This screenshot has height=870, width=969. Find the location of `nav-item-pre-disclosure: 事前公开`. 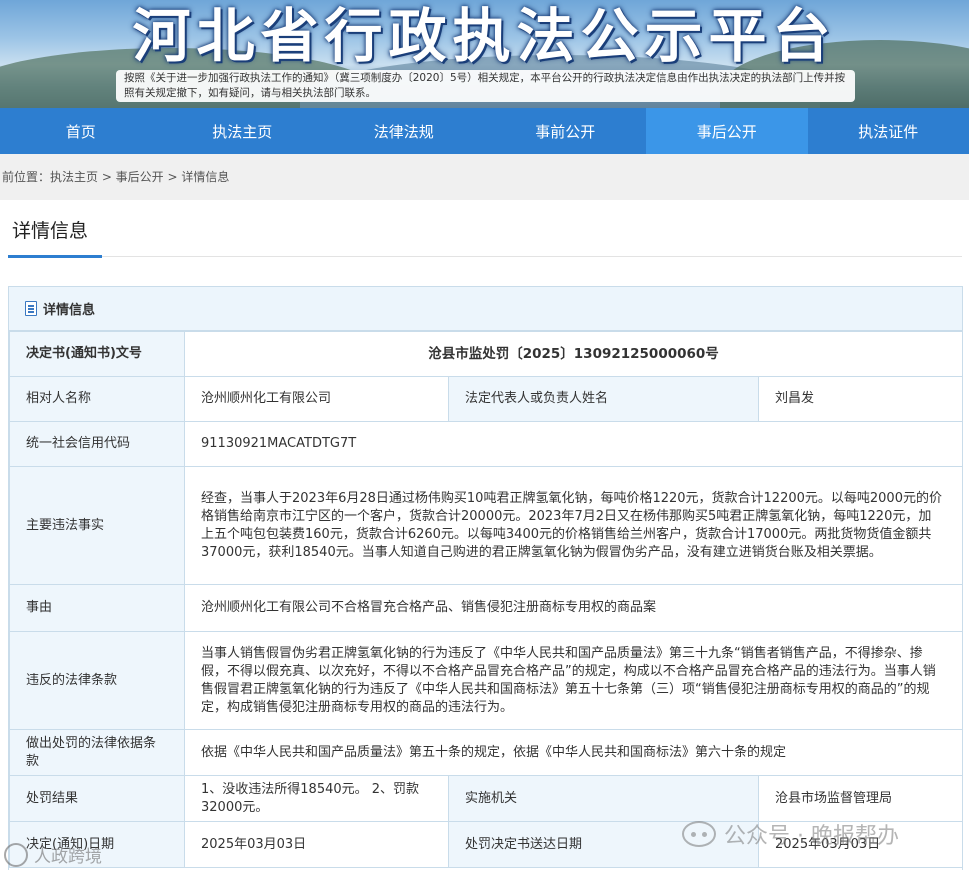

nav-item-pre-disclosure: 事前公开 is located at coordinates (566, 131).